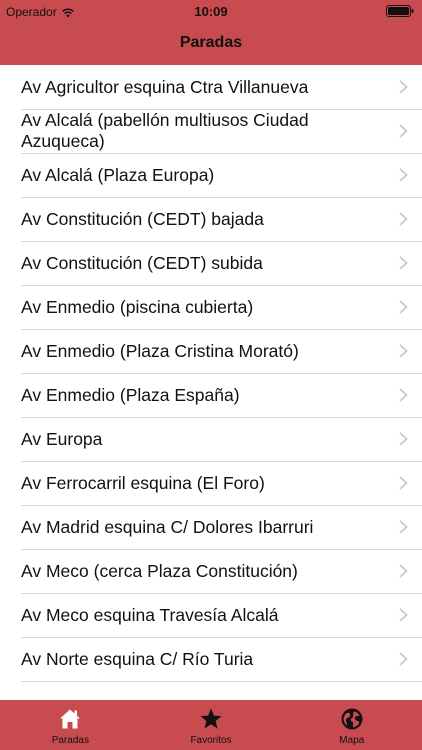 The width and height of the screenshot is (422, 750). Describe the element at coordinates (142, 218) in the screenshot. I see `stop-name: Av Constitución (CEDT) bajada` at that location.